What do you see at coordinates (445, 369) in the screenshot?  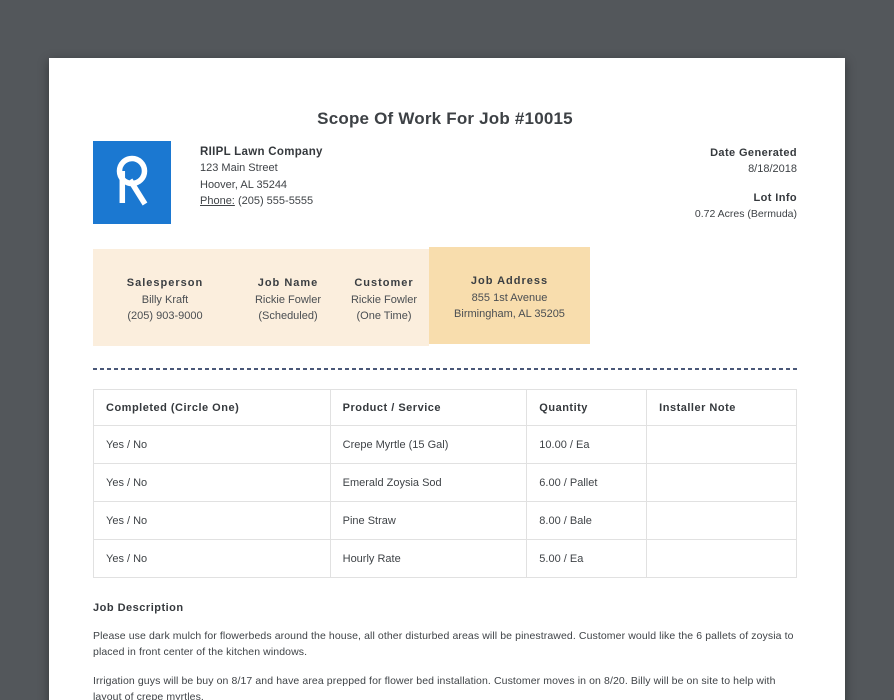 I see `dashed-divider` at bounding box center [445, 369].